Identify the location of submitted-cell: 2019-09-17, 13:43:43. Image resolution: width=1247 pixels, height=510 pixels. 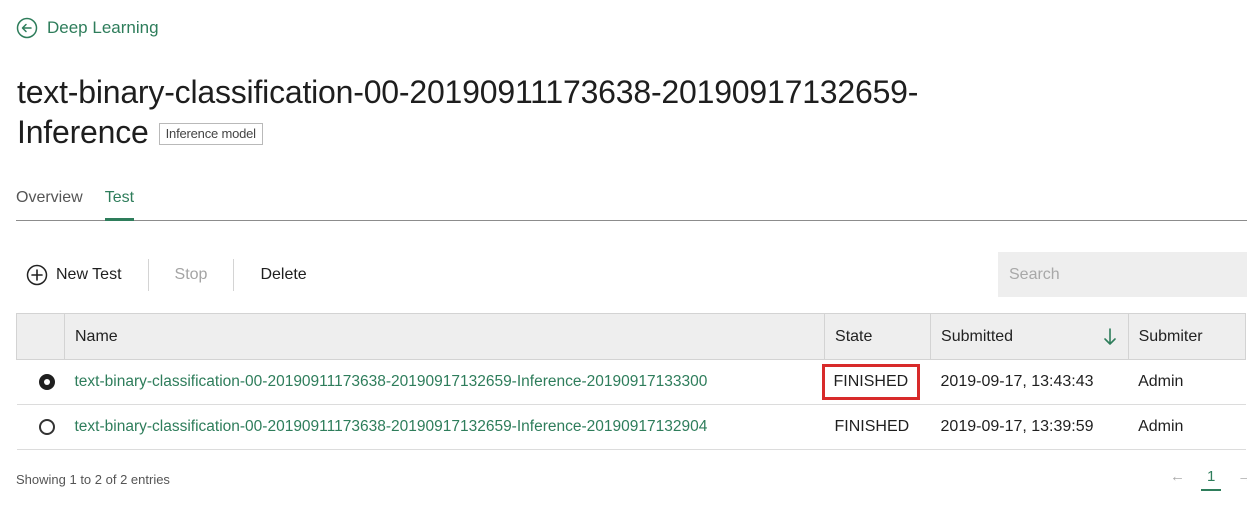
(1029, 382).